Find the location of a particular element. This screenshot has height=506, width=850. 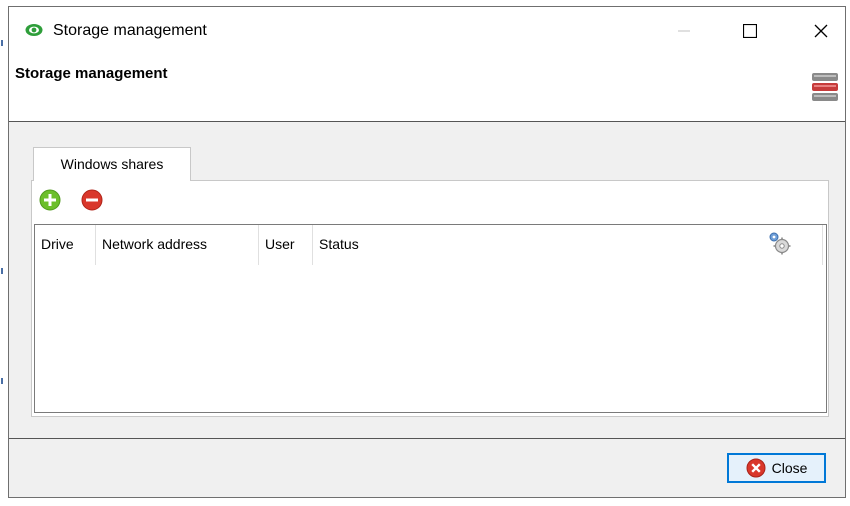

maximize-icon is located at coordinates (750, 31).